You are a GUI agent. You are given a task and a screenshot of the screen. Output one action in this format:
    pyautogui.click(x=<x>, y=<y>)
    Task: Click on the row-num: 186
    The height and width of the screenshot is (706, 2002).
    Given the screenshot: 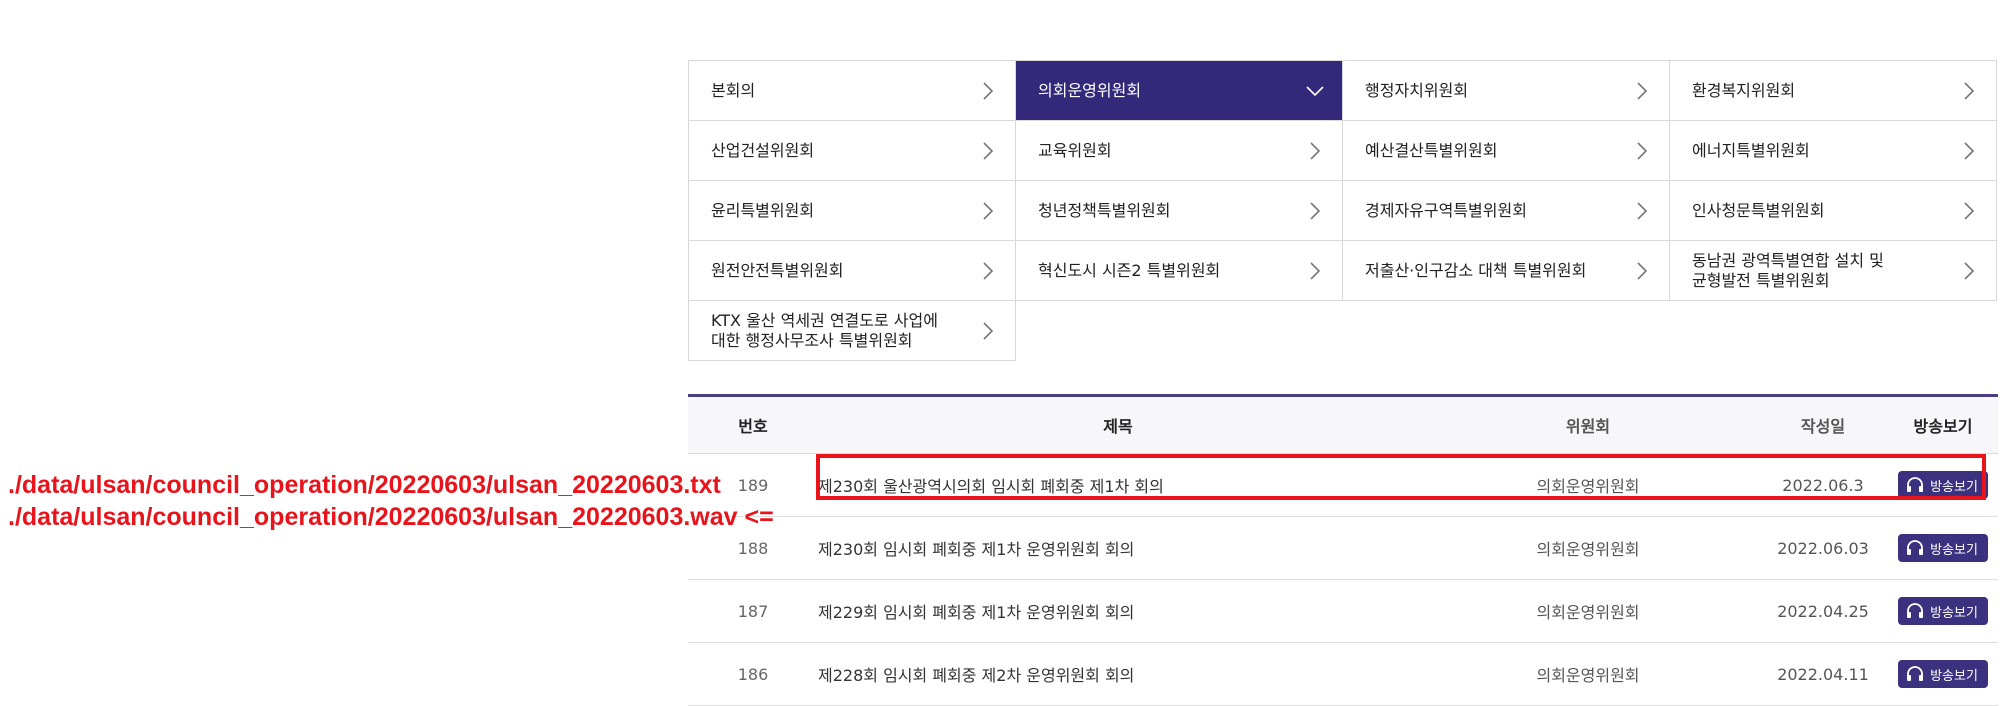 What is the action you would take?
    pyautogui.click(x=753, y=674)
    